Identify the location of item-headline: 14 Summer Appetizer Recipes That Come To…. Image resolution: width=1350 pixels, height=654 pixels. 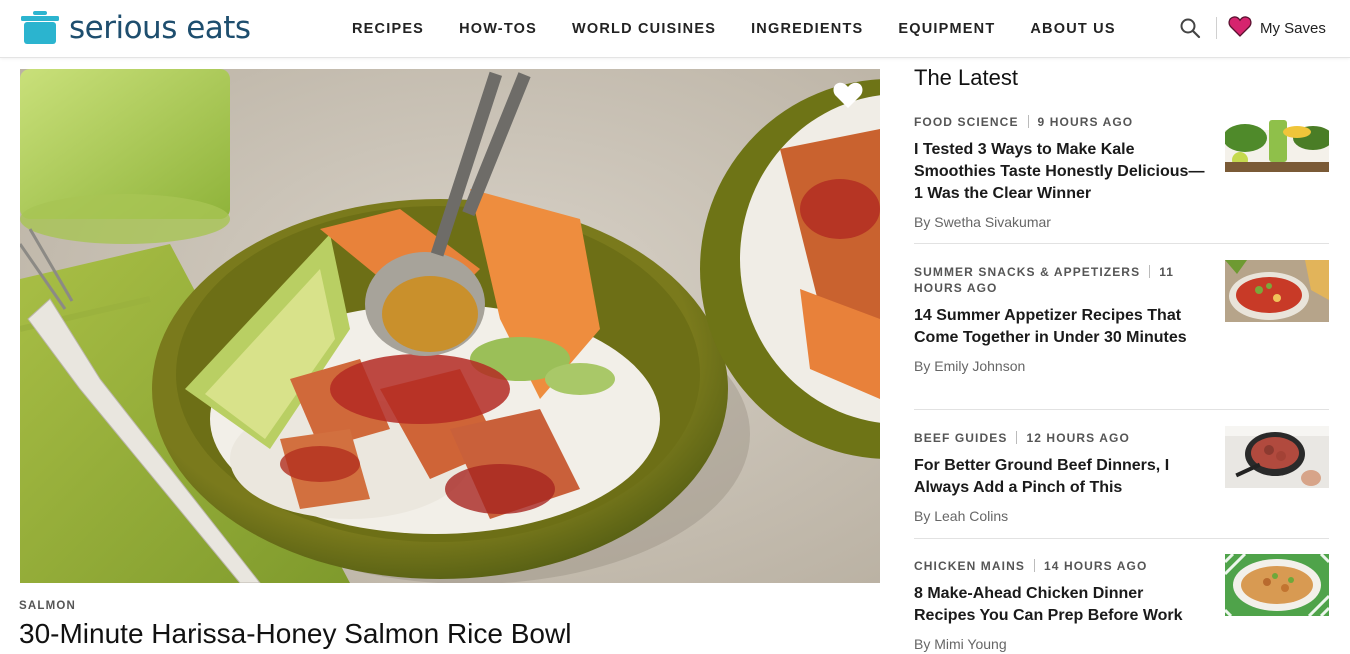
(1061, 327).